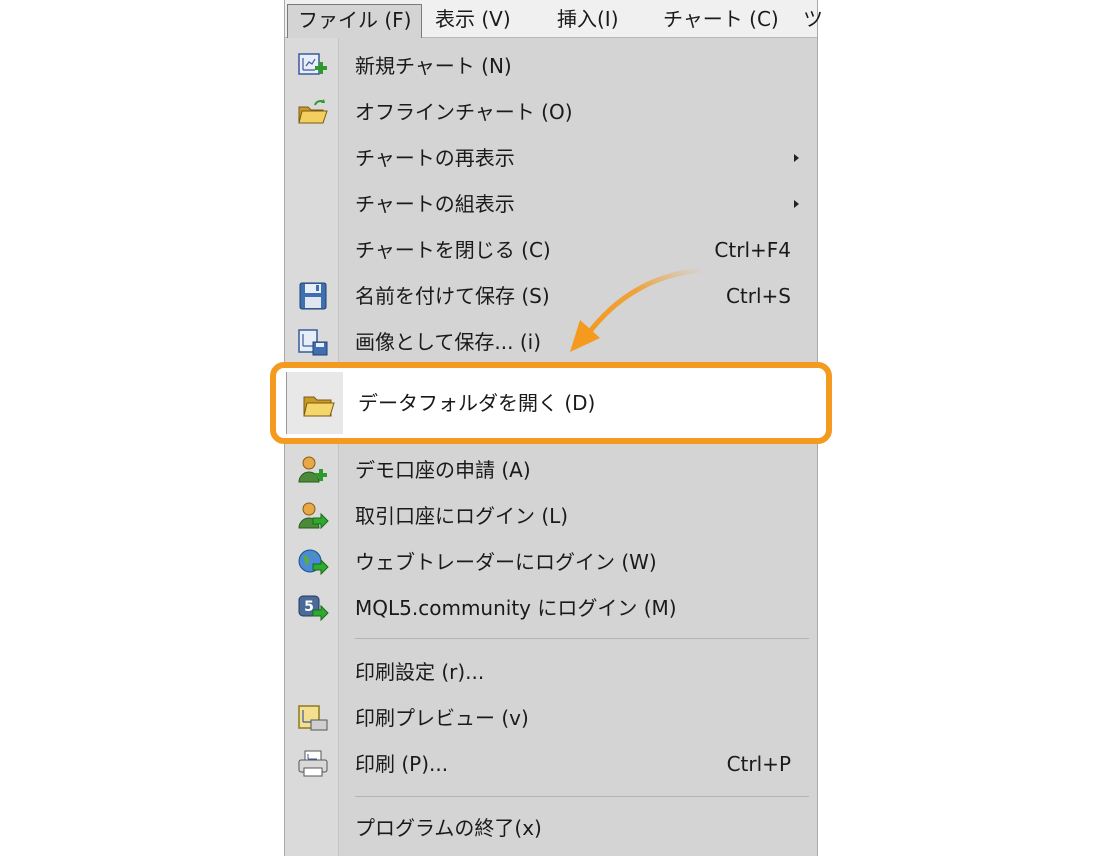  Describe the element at coordinates (506, 562) in the screenshot. I see `menu-item-label: ウェブトレーダーにログイン (W)` at that location.